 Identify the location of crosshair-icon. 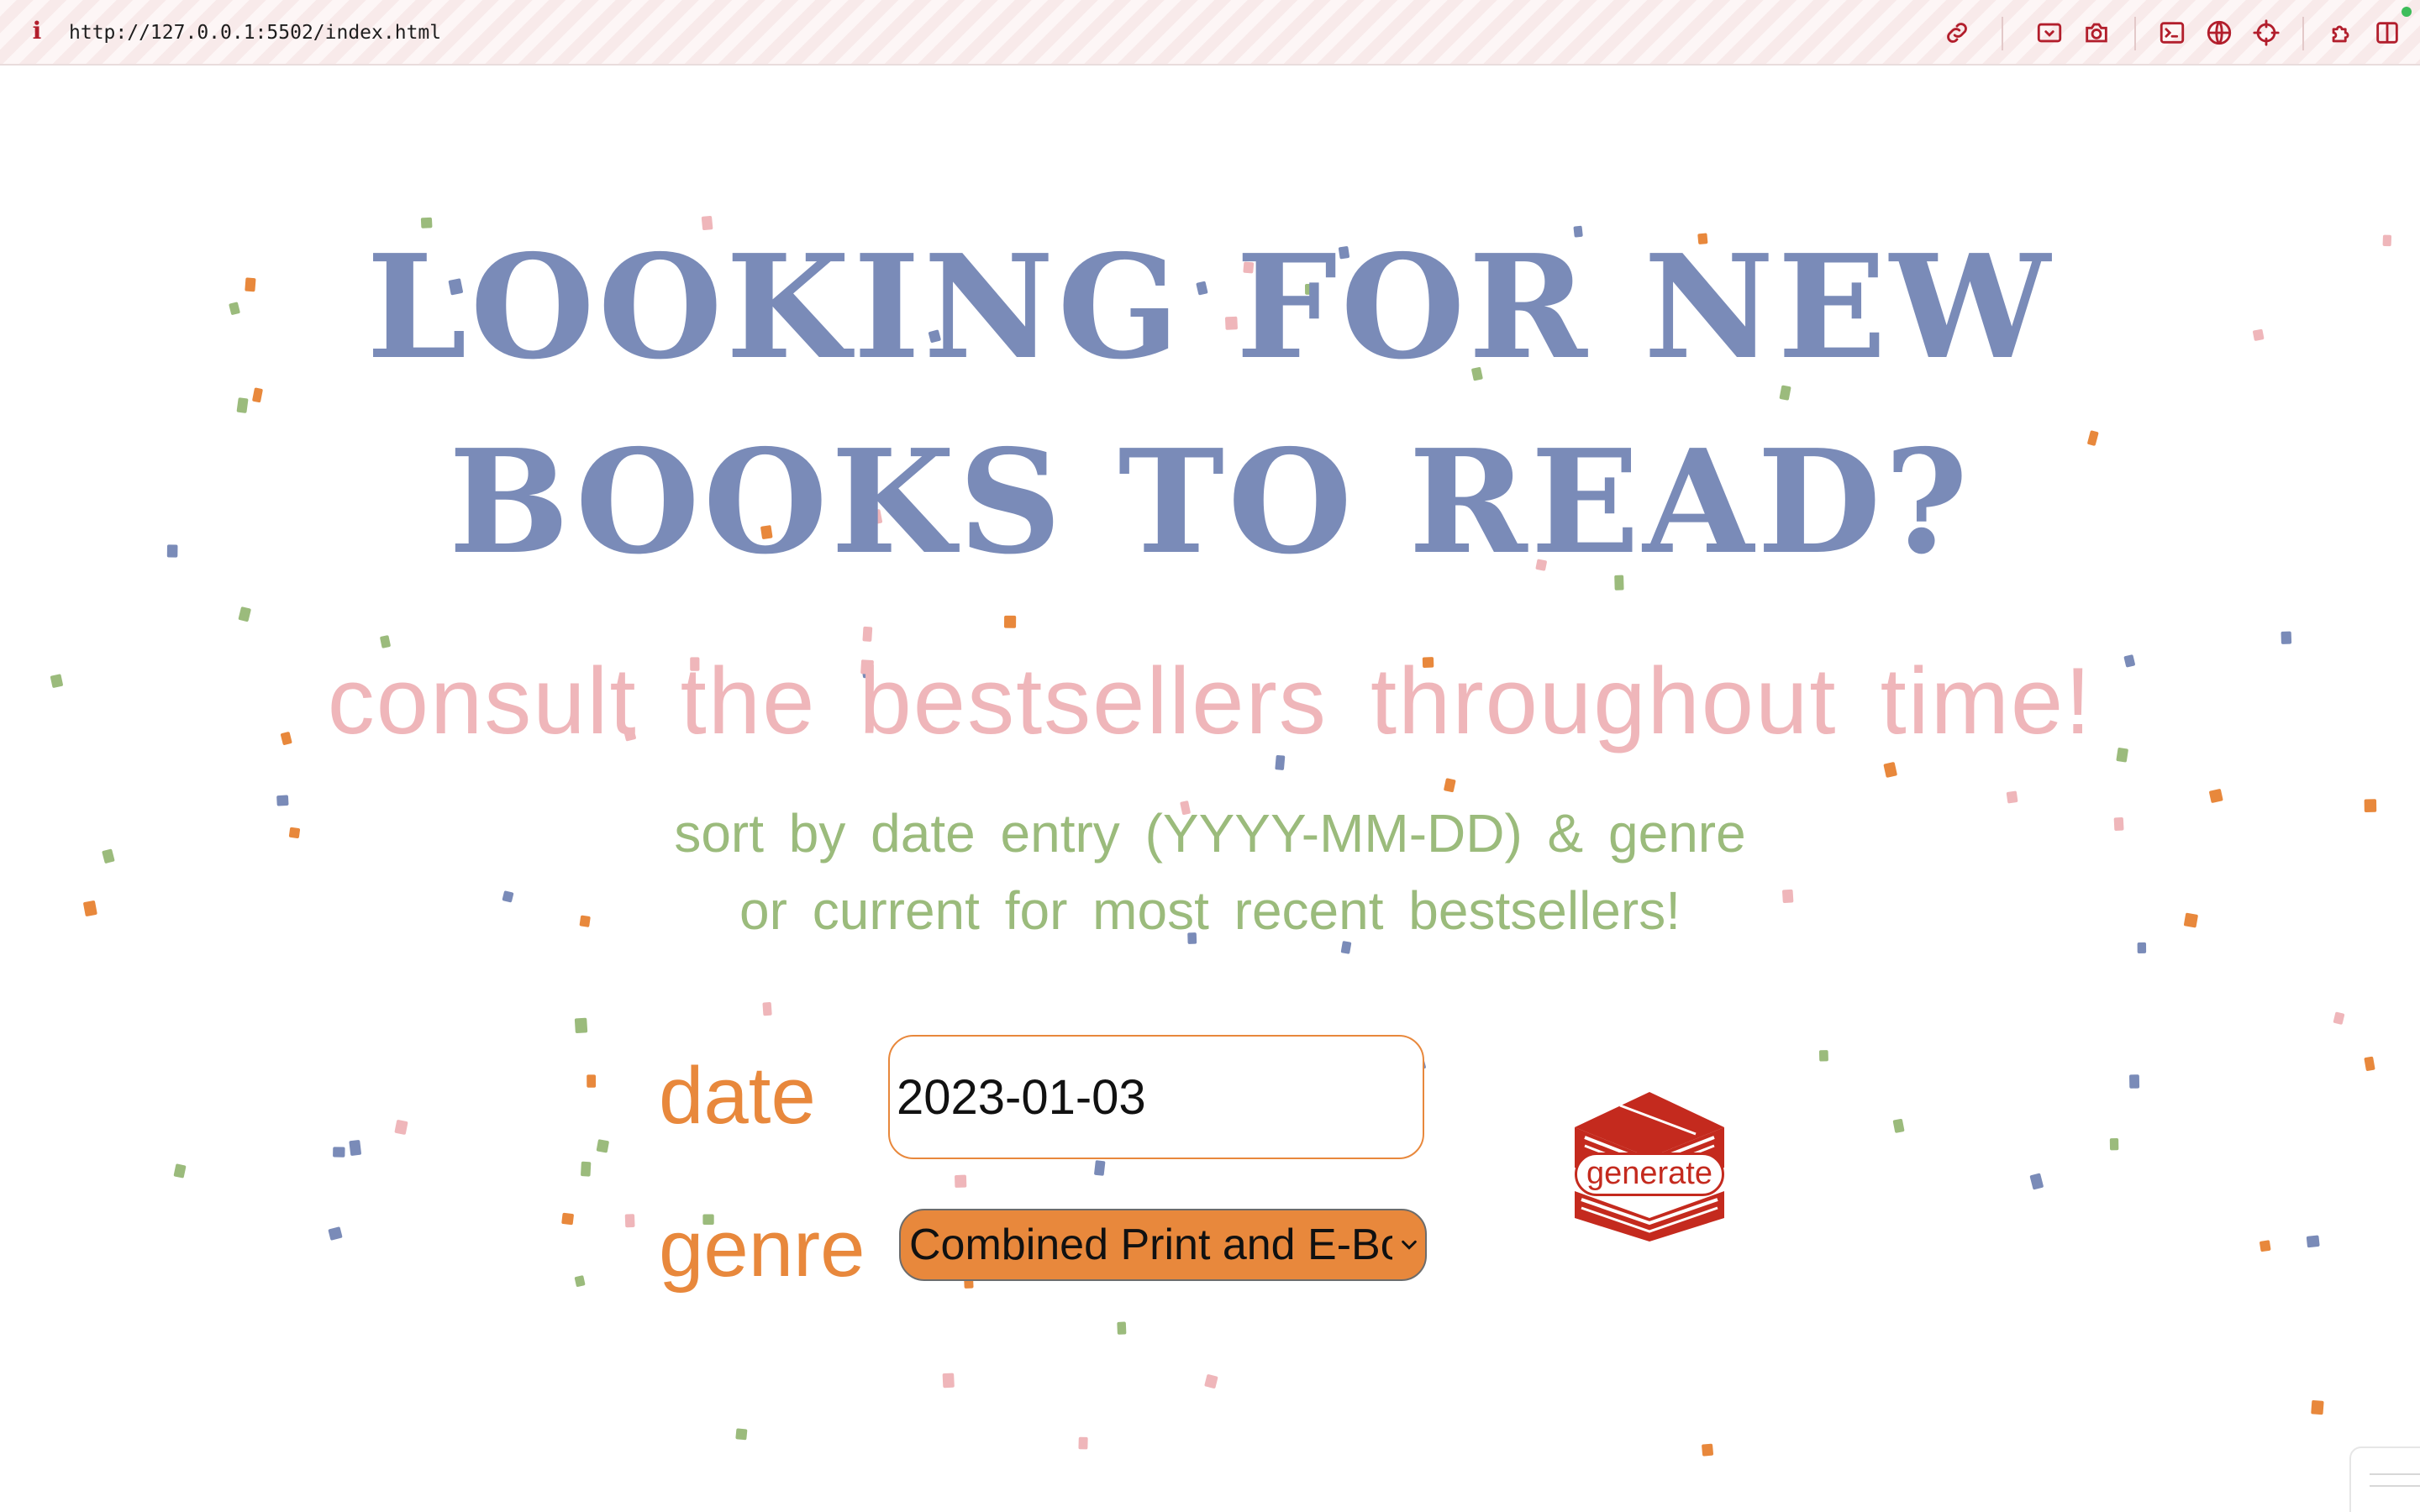
(2267, 32).